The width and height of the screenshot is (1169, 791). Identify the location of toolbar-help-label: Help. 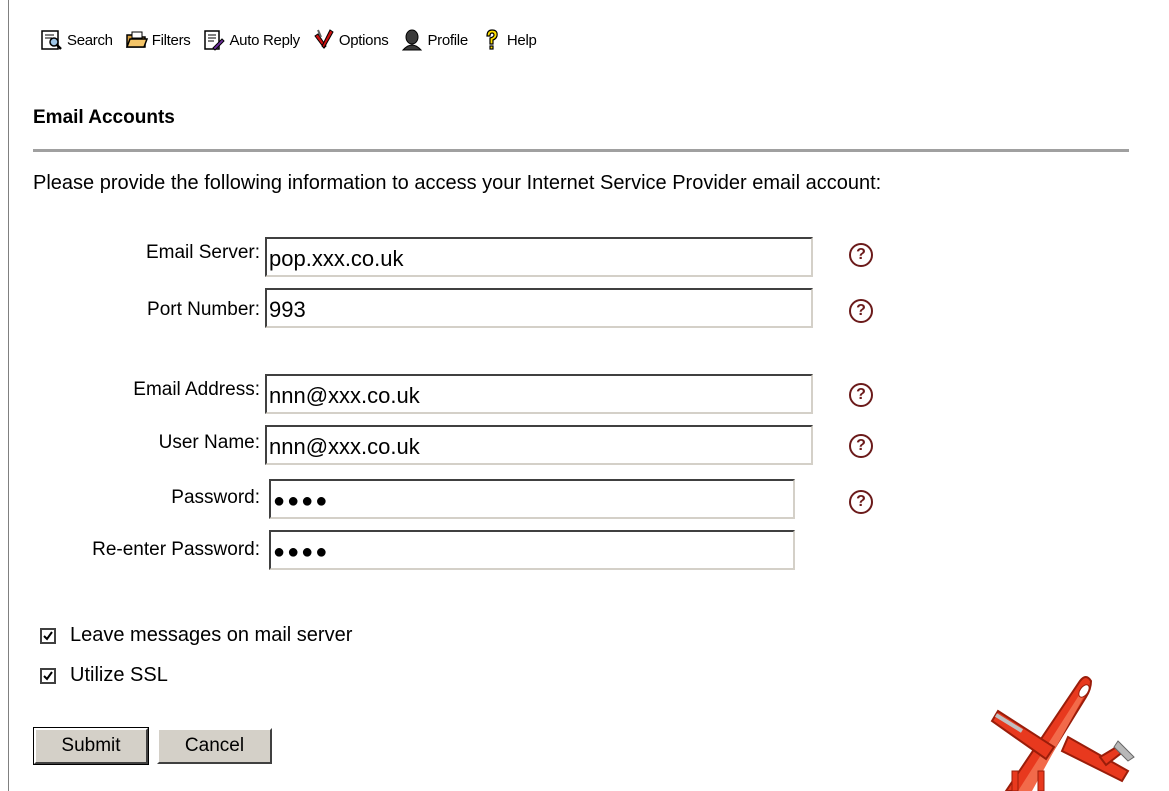
(521, 40).